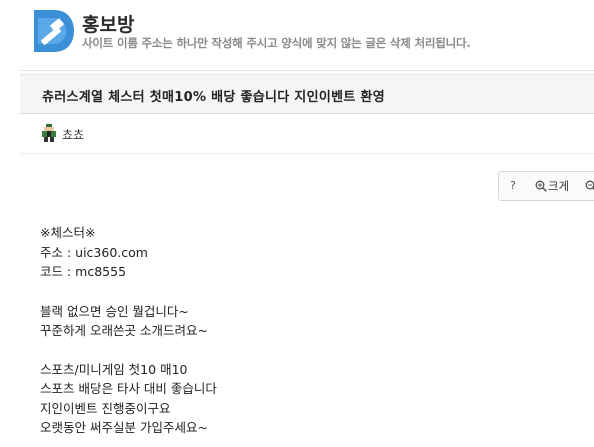  Describe the element at coordinates (558, 186) in the screenshot. I see `enlarge-font-button: 크게` at that location.